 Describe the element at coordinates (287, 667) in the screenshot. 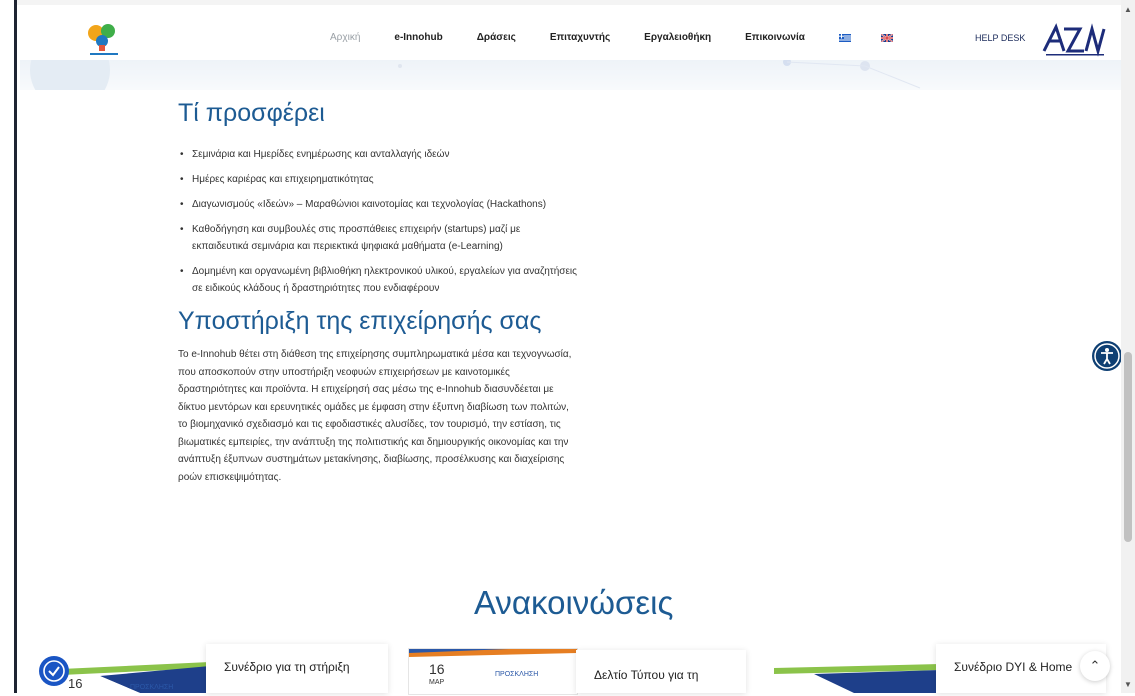

I see `card-title: Συνέδριο για τη στήριξη` at that location.